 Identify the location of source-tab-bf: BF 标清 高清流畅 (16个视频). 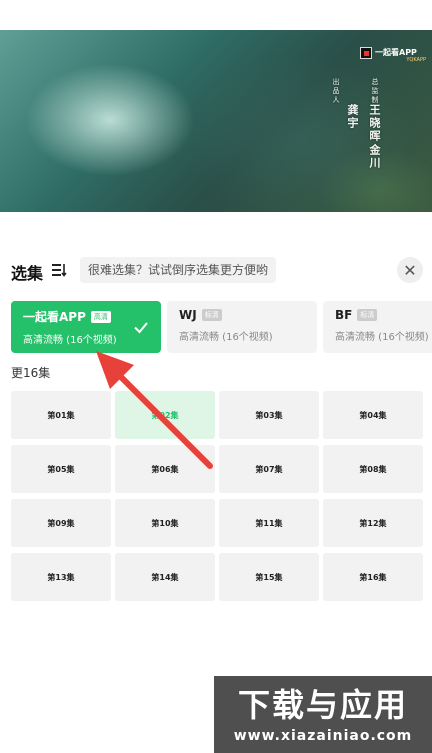
(377, 327).